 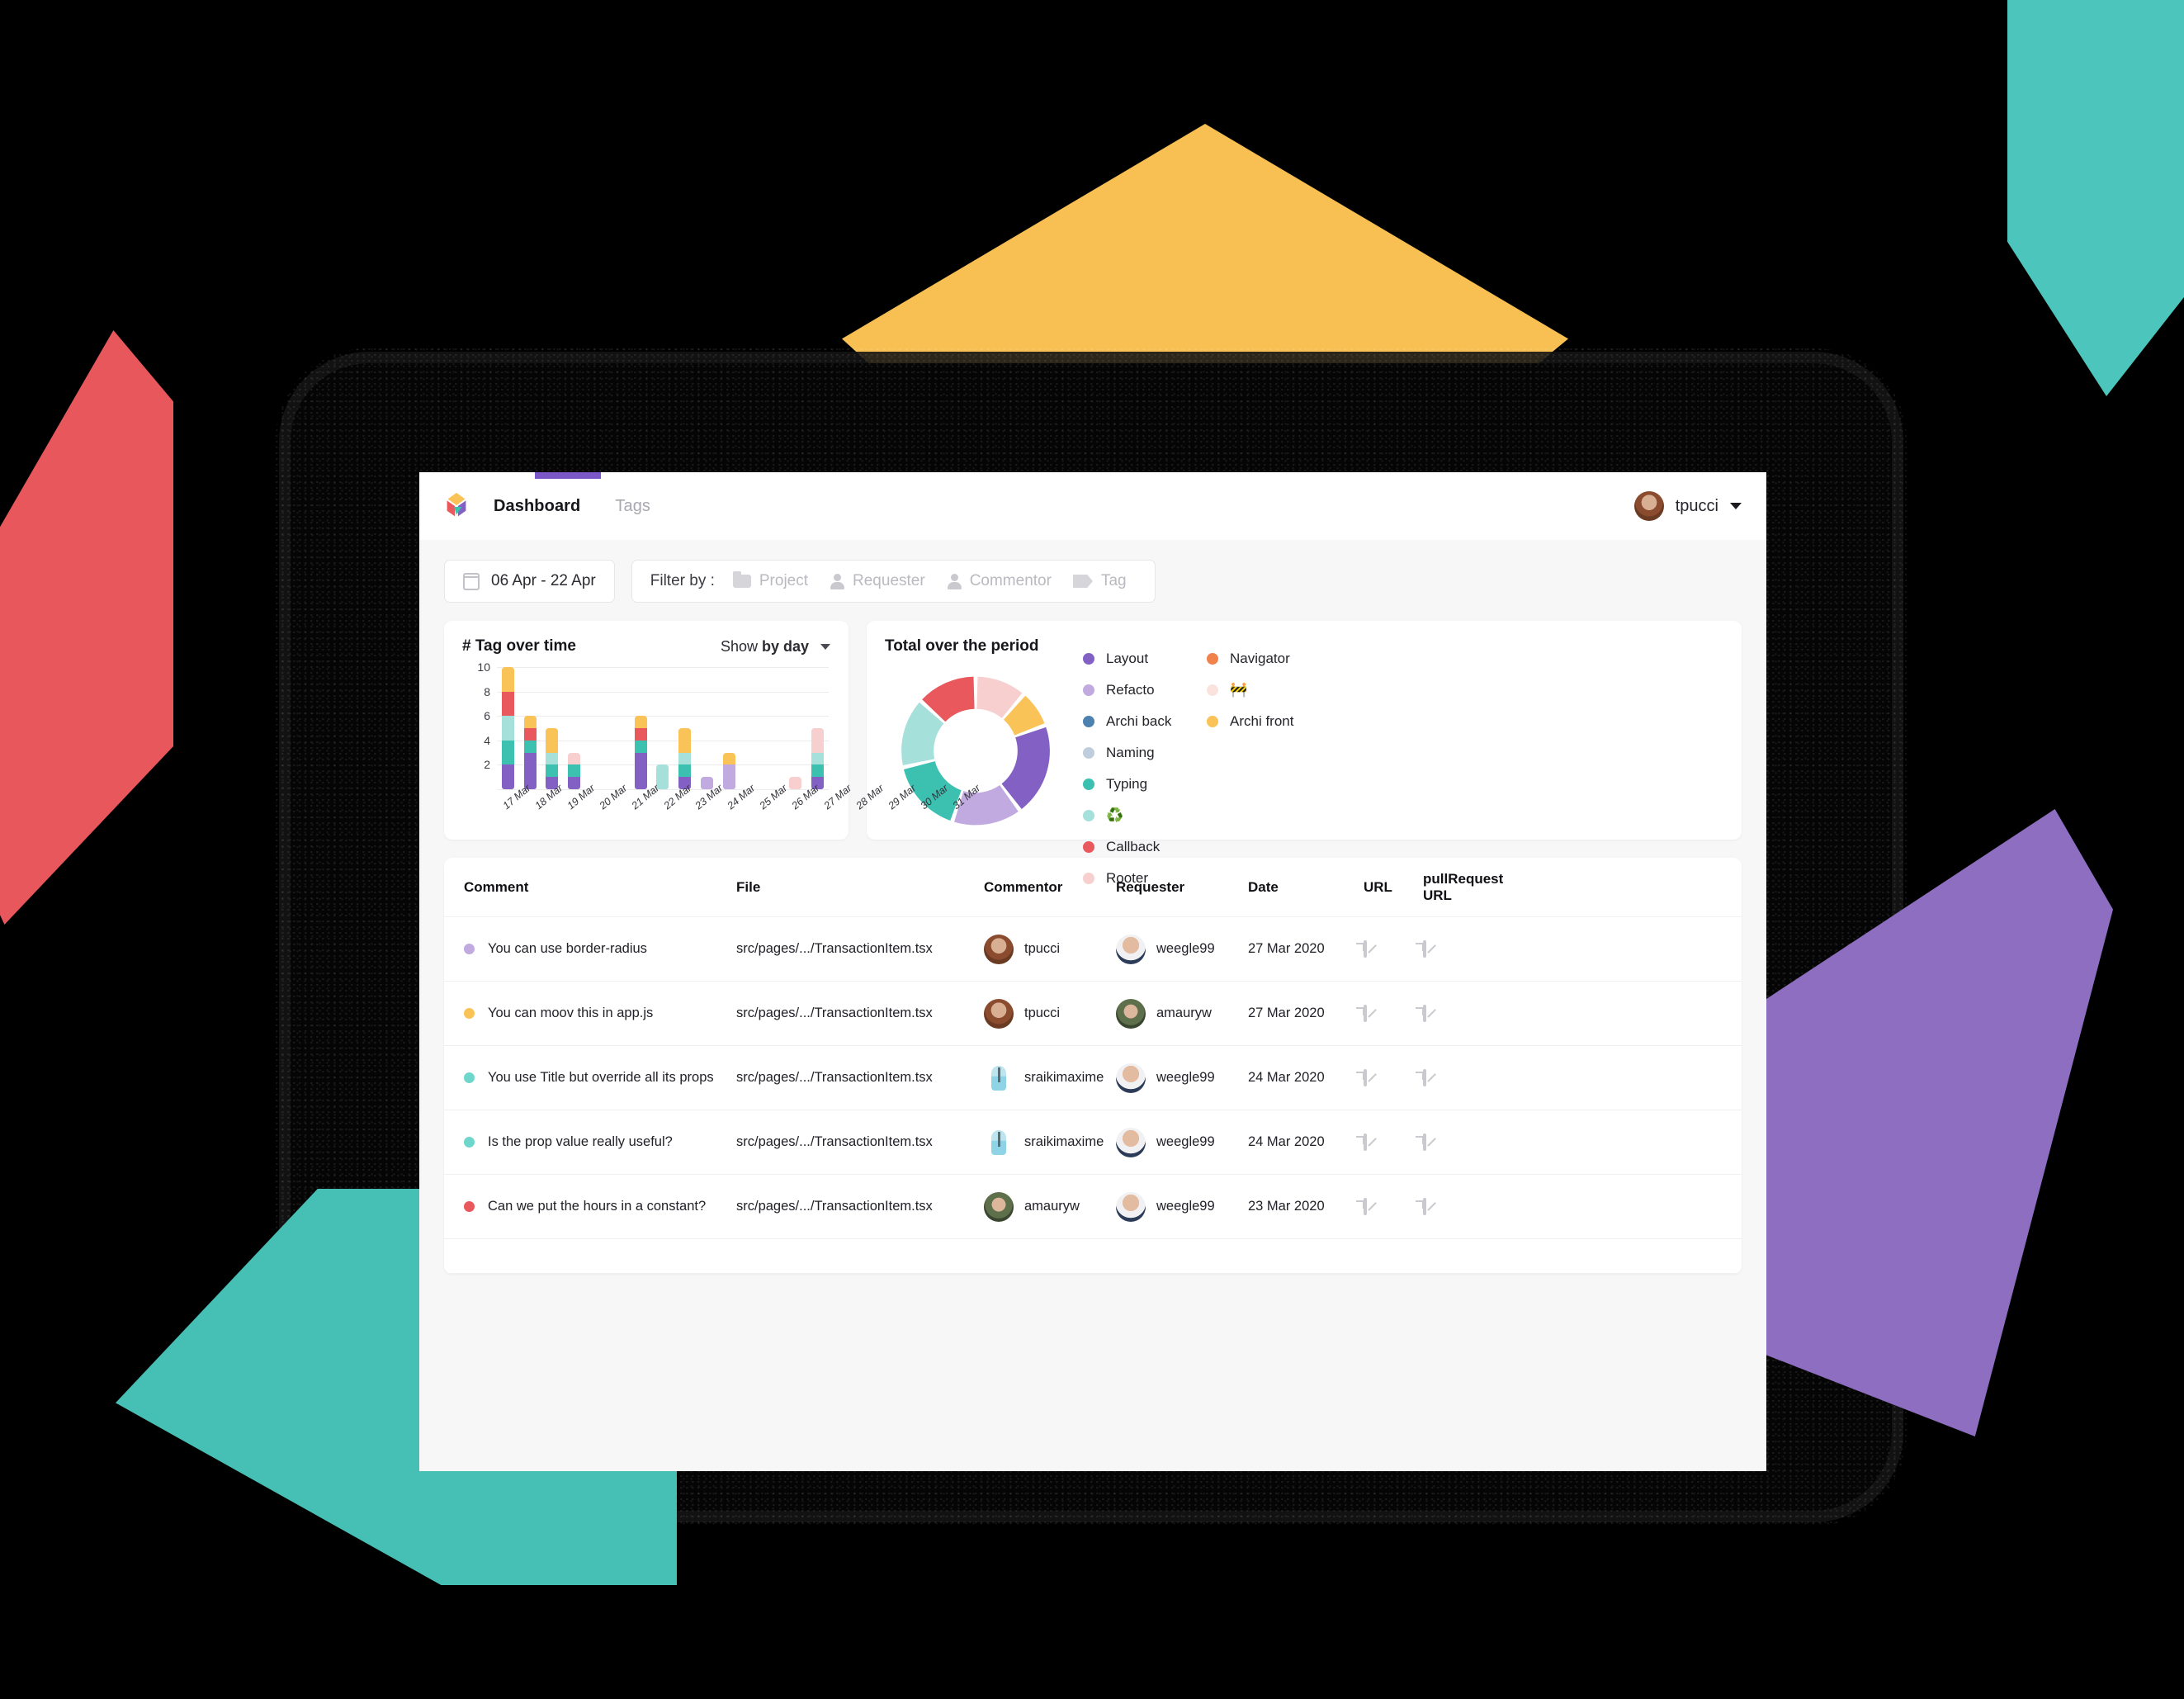 I want to click on calendar-icon, so click(x=471, y=581).